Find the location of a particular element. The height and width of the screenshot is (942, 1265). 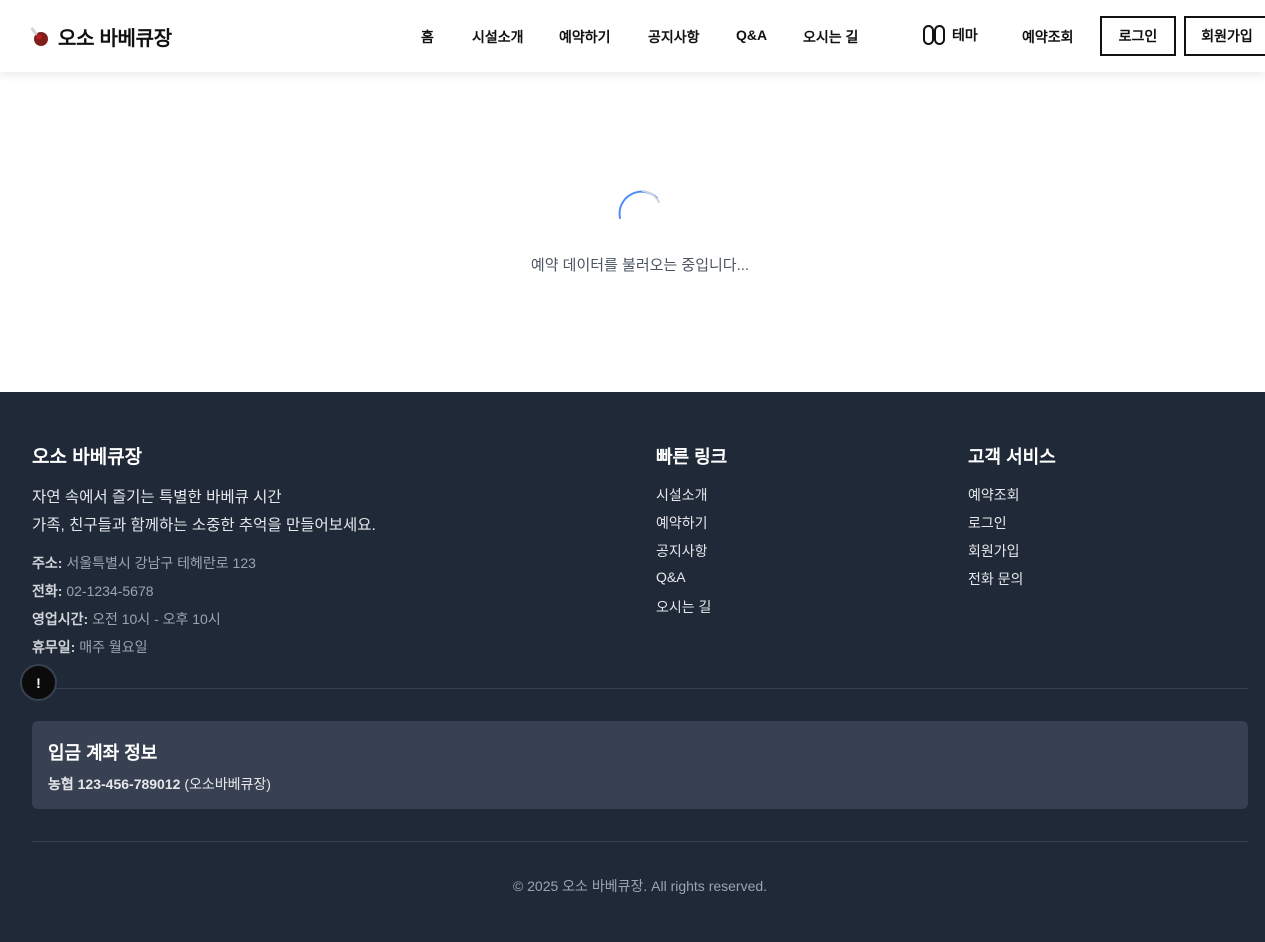

login-button: 로그인 is located at coordinates (1138, 36).